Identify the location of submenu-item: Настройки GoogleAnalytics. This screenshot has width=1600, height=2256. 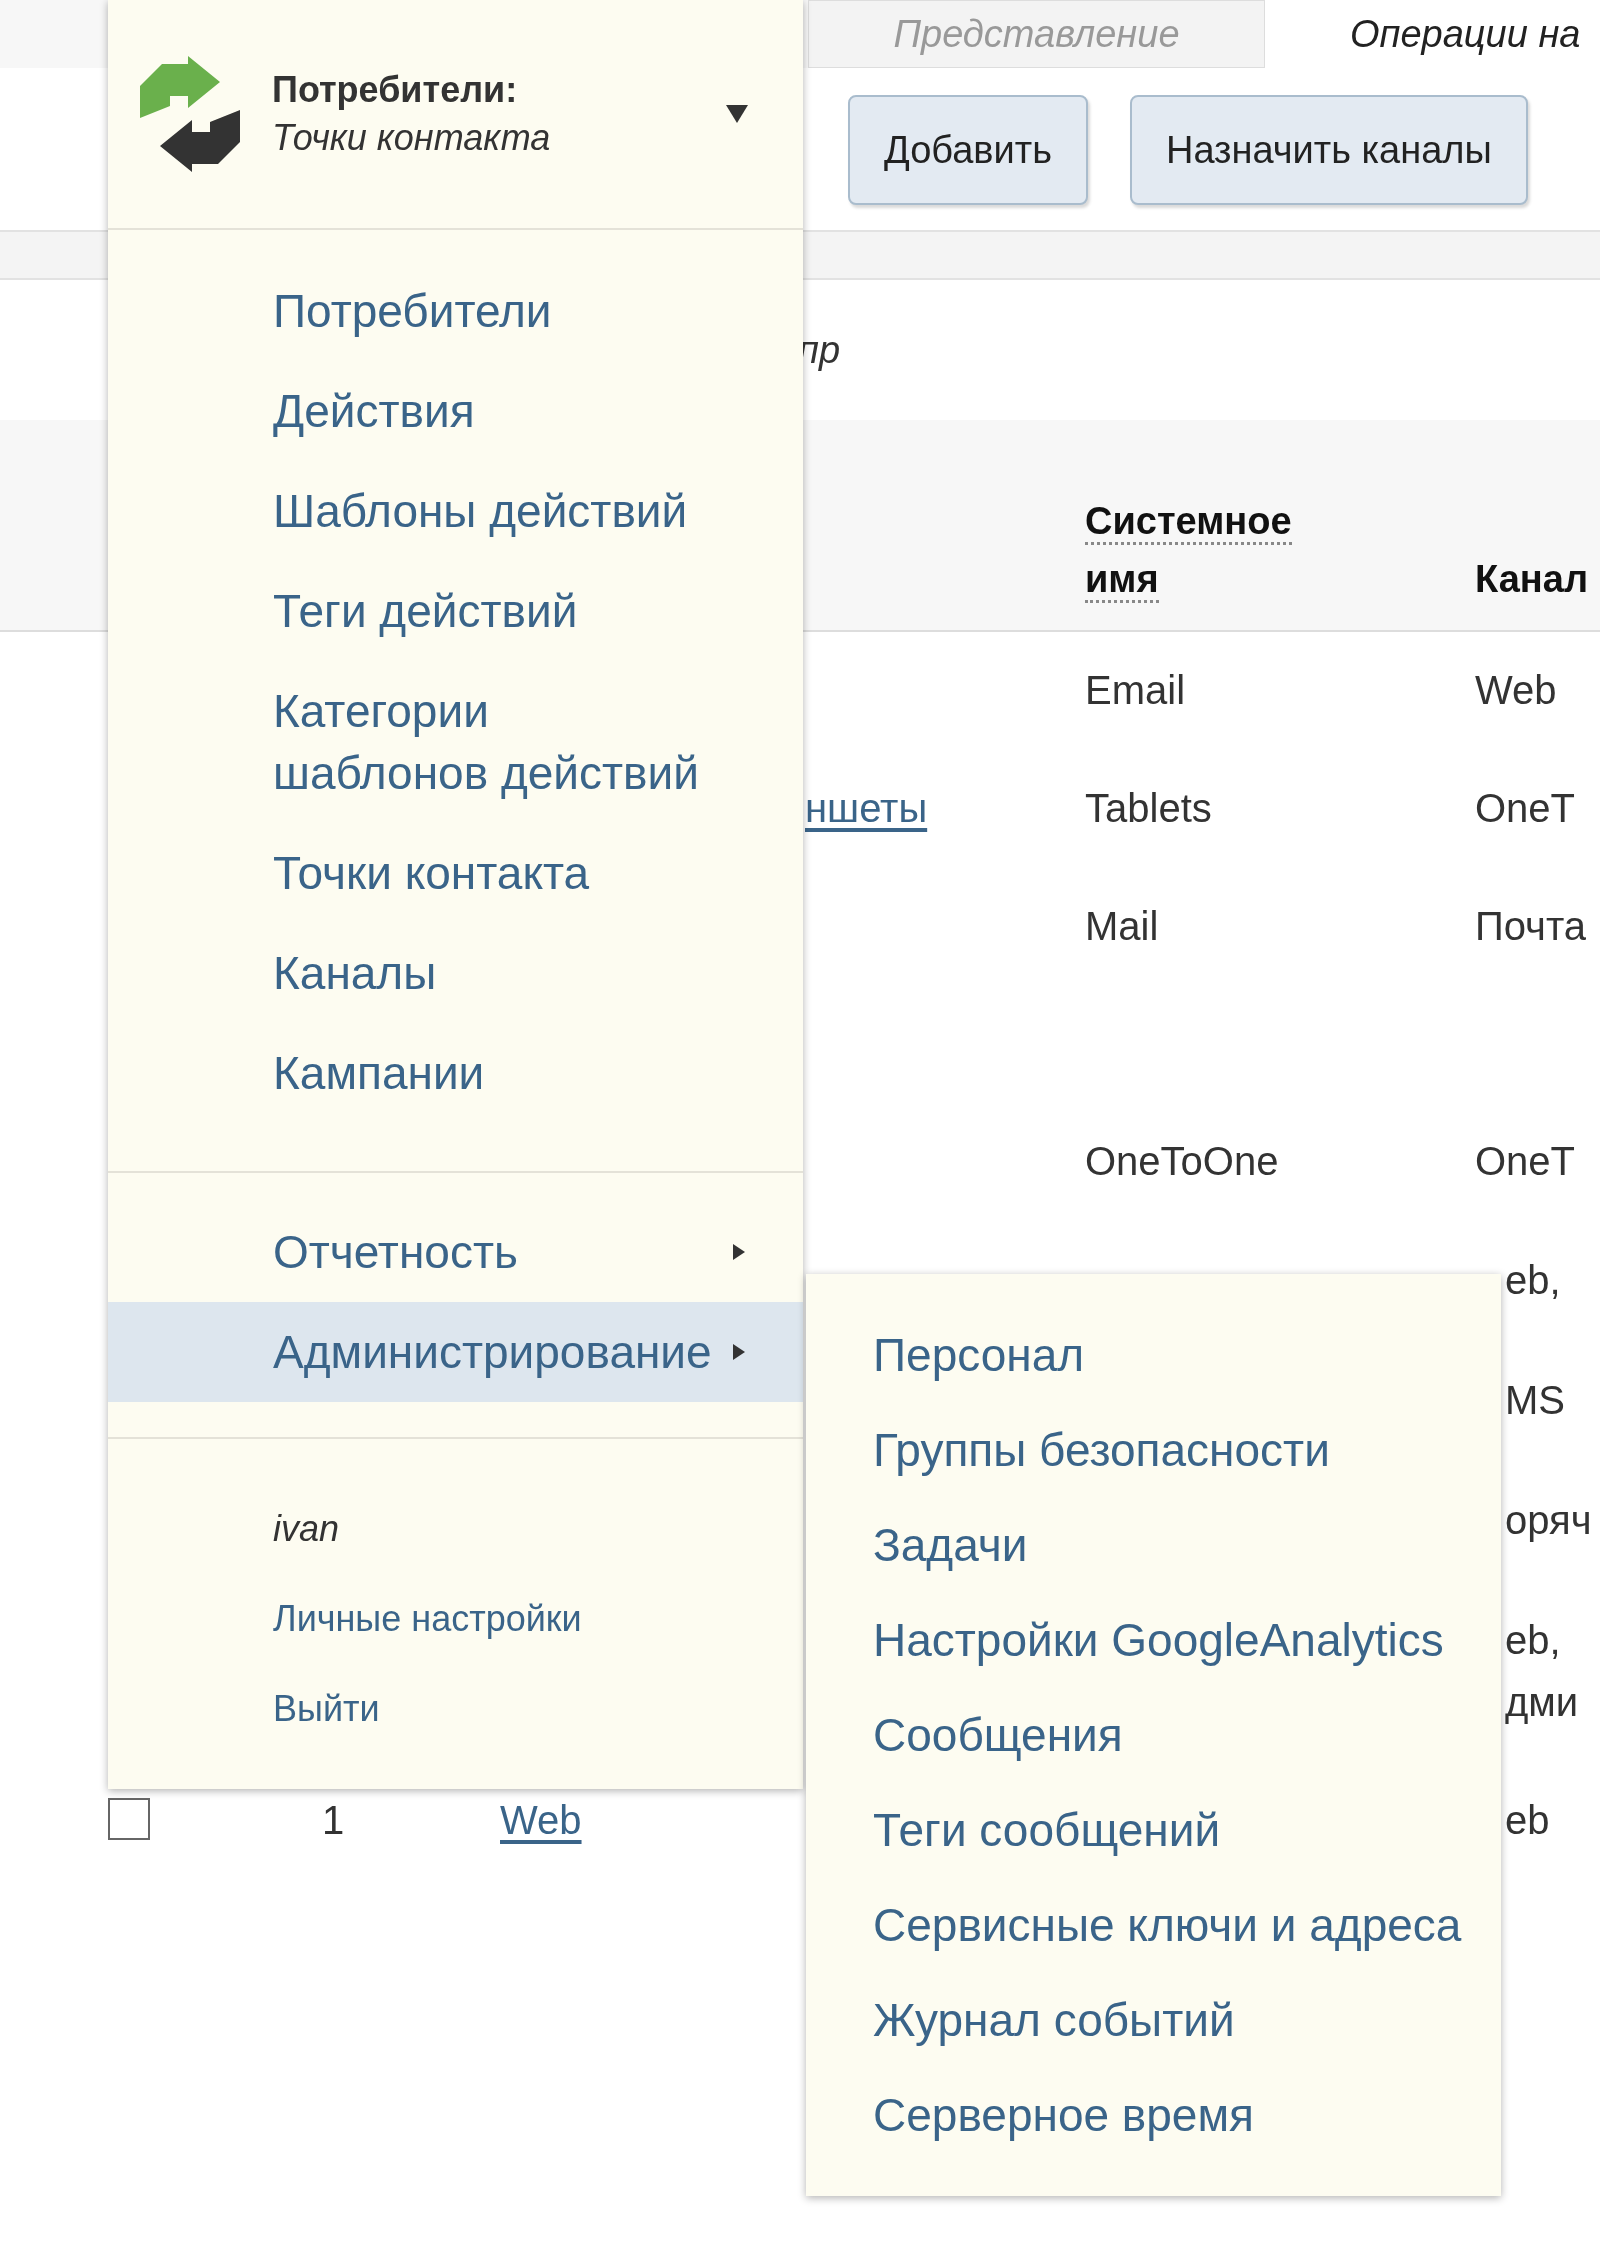
(1153, 1640).